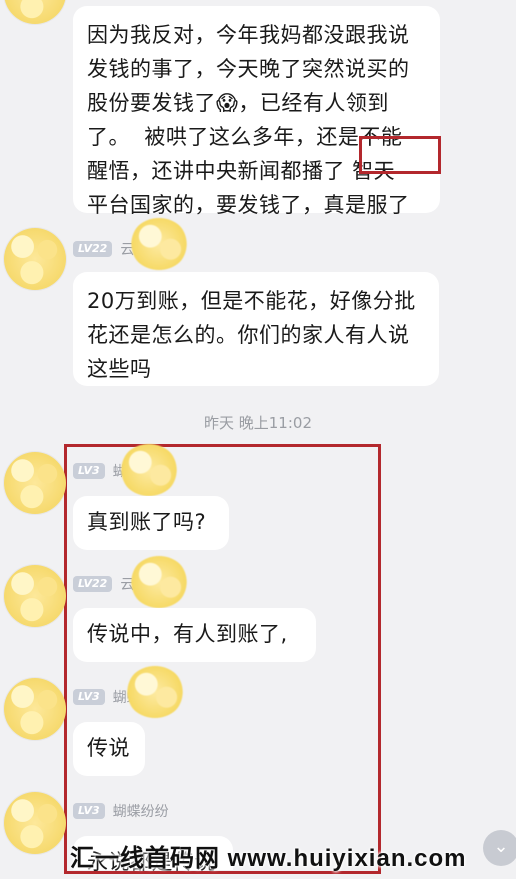 This screenshot has width=516, height=879. I want to click on message-bubble: 20万到账，但是不能花，好像分批 花还是怎么的。你们的家人有人说 这些吗, so click(256, 329).